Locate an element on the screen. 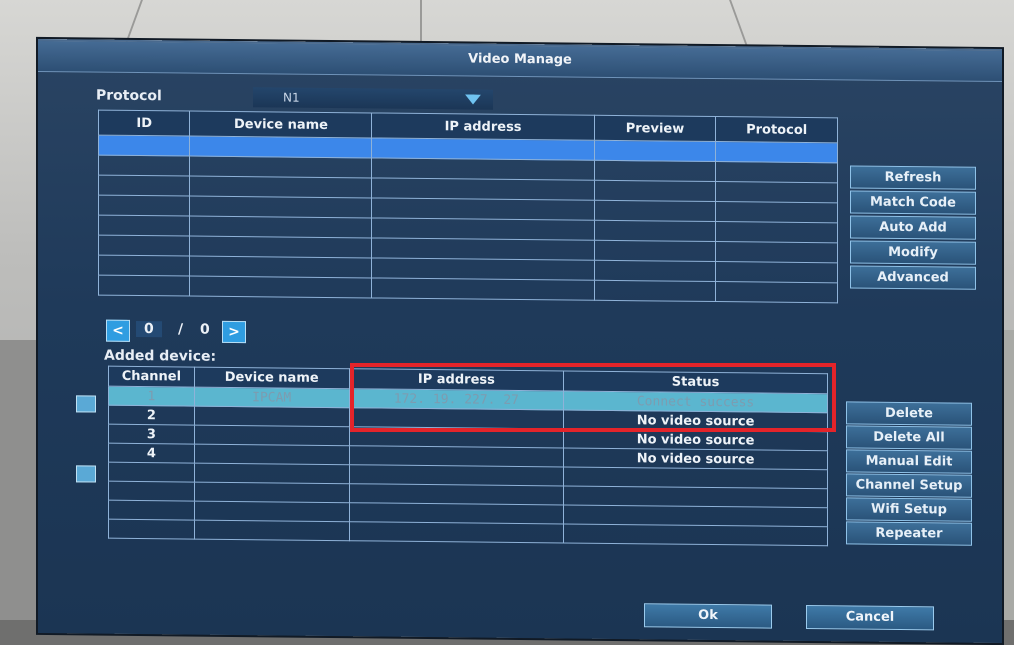 This screenshot has height=645, width=1014. protocol-dropdown: N1 is located at coordinates (373, 98).